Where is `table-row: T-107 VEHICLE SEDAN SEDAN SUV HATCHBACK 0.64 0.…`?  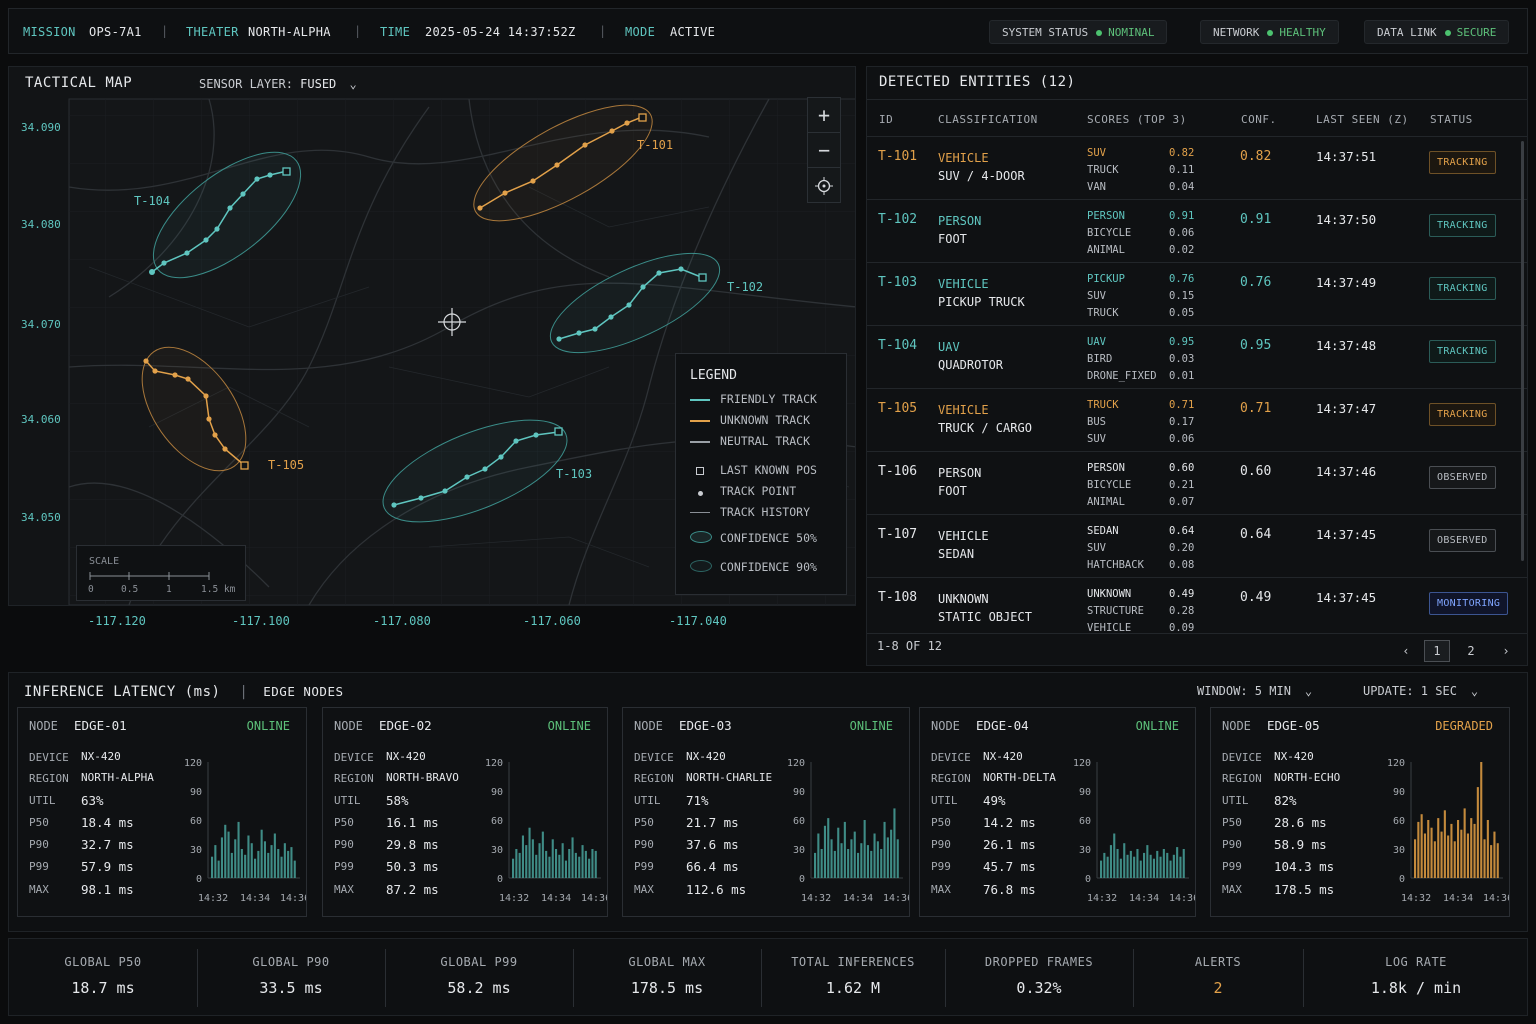
table-row: T-107 VEHICLE SEDAN SEDAN SUV HATCHBACK 0.64 0.… is located at coordinates (1197, 545).